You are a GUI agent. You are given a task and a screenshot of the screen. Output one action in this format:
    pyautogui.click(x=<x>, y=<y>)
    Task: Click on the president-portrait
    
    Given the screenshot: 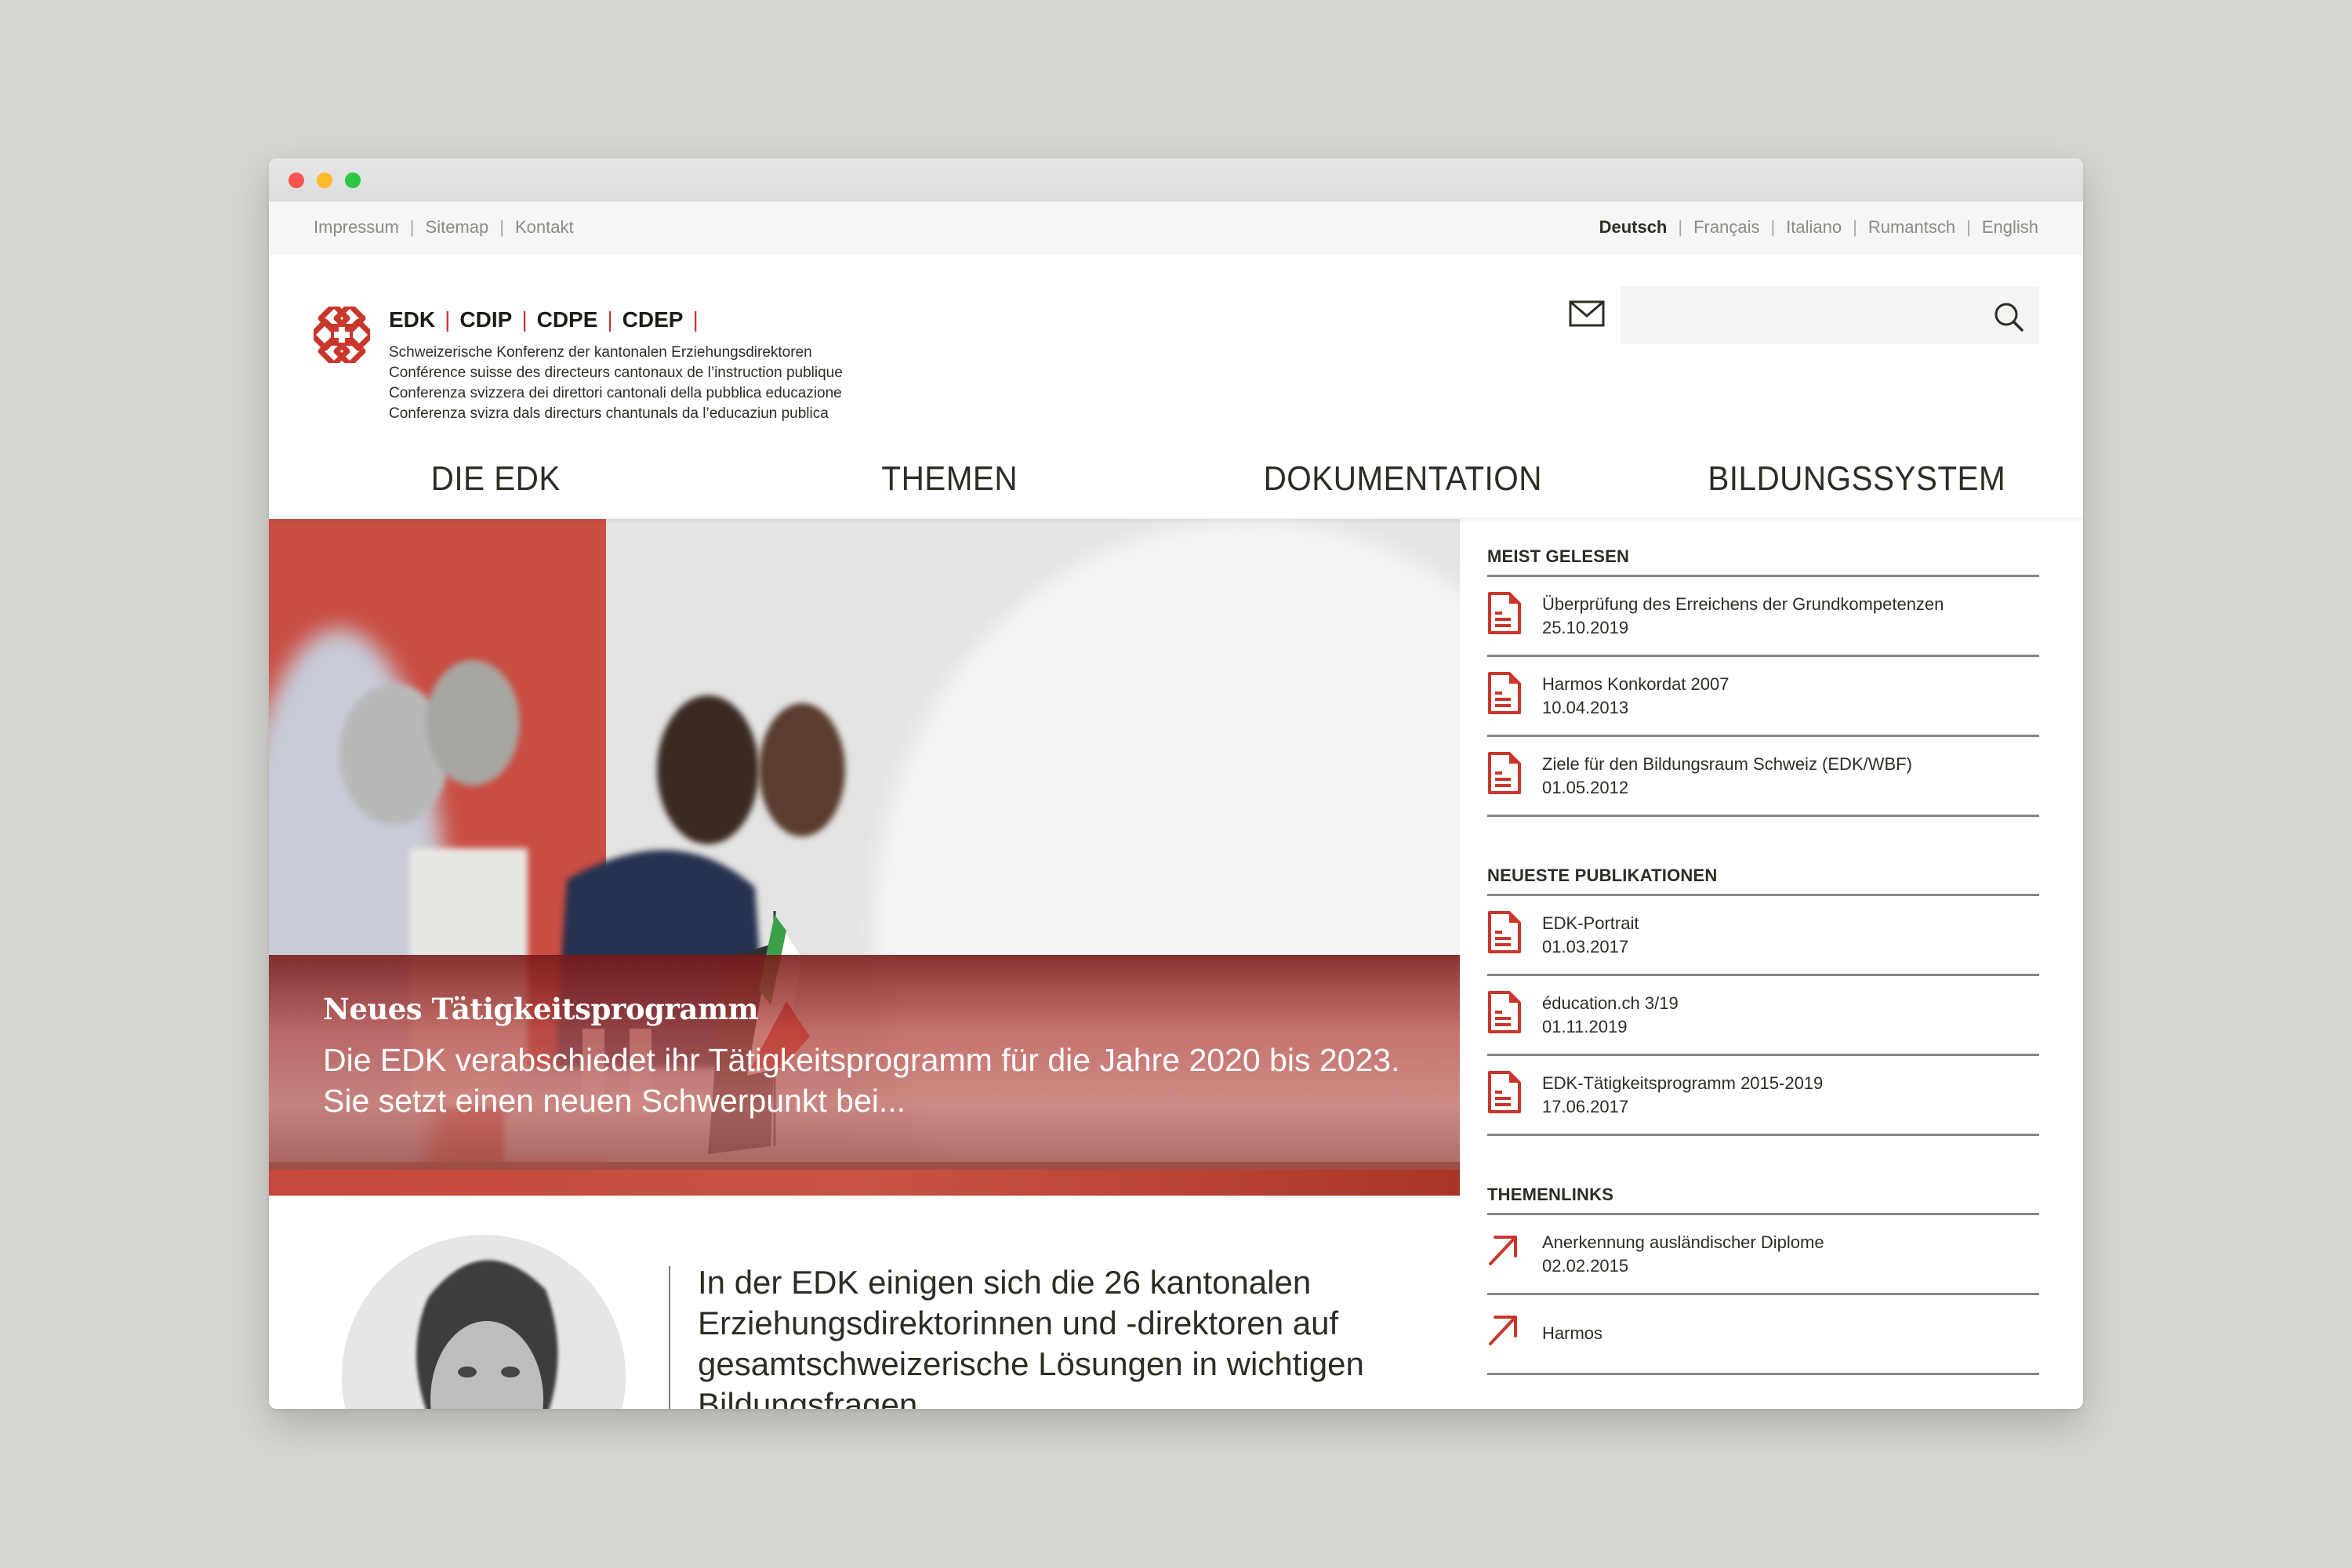 What is the action you would take?
    pyautogui.click(x=484, y=1322)
    